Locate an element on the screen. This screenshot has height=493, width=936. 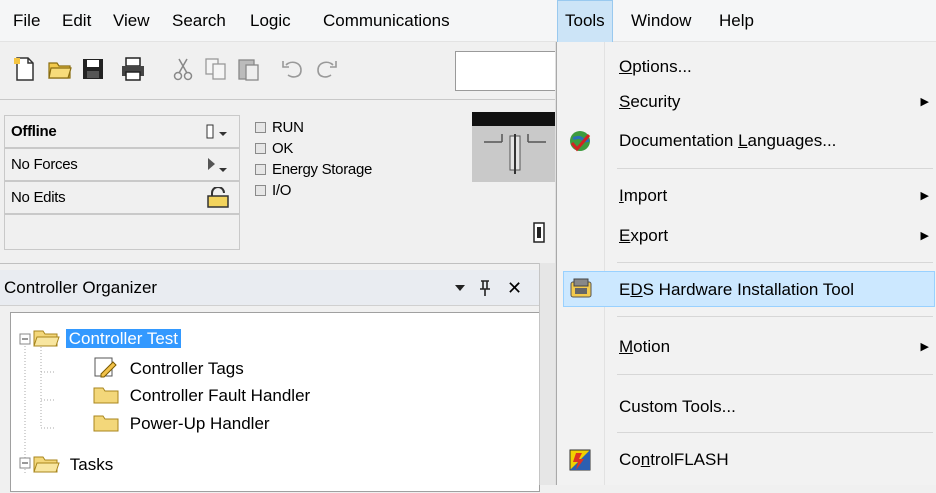
menu-item-security: Security ▶ is located at coordinates (746, 102).